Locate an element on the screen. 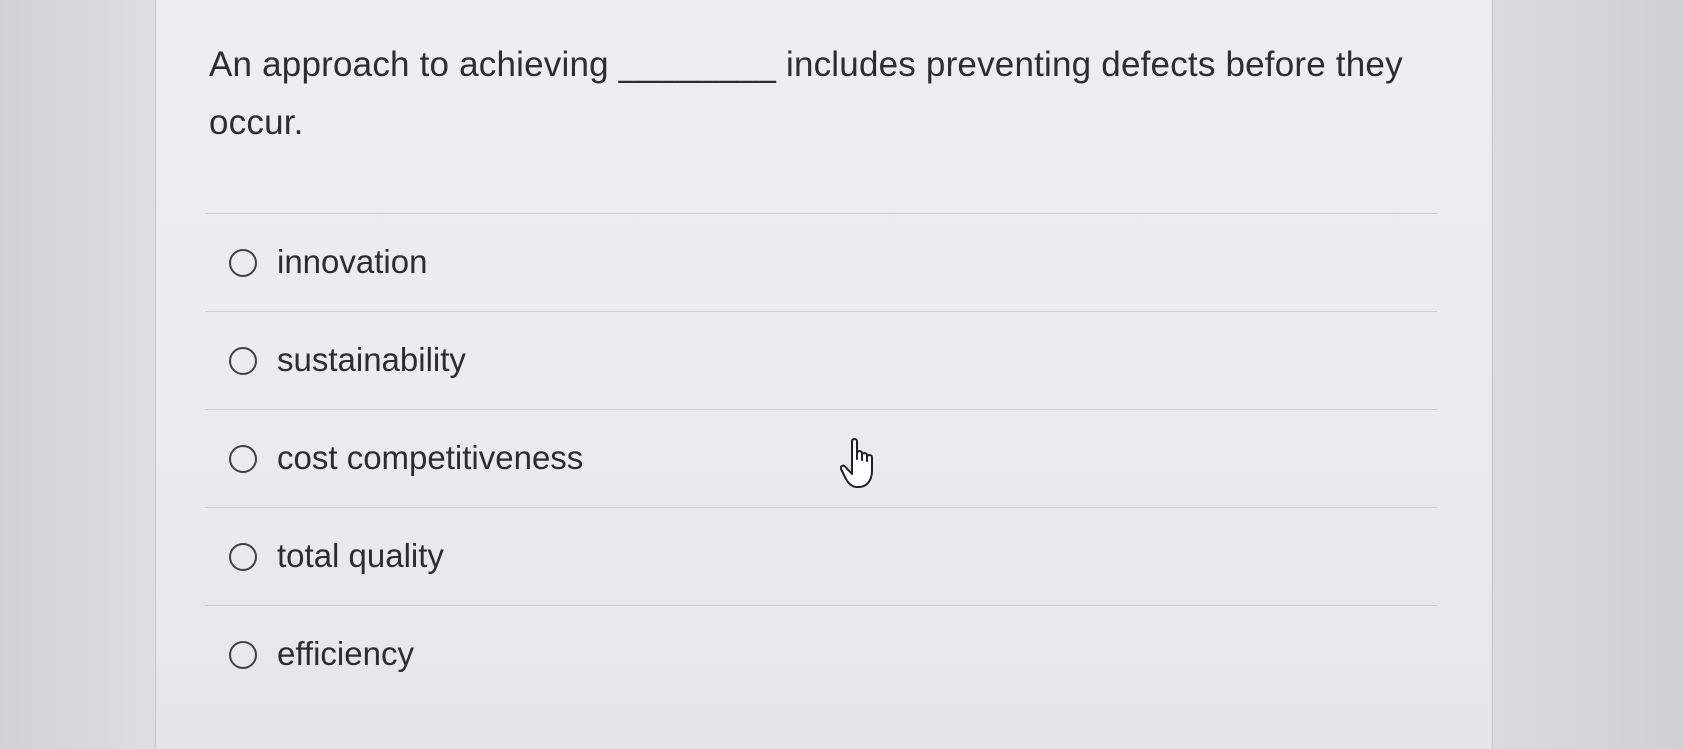 The height and width of the screenshot is (749, 1683). option-cost-competitiveness: cost competitiveness is located at coordinates (821, 458).